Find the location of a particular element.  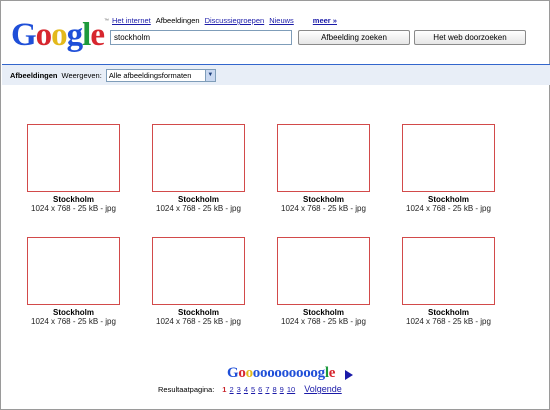

pagination-logo: Gooooooooooogle is located at coordinates (281, 373).